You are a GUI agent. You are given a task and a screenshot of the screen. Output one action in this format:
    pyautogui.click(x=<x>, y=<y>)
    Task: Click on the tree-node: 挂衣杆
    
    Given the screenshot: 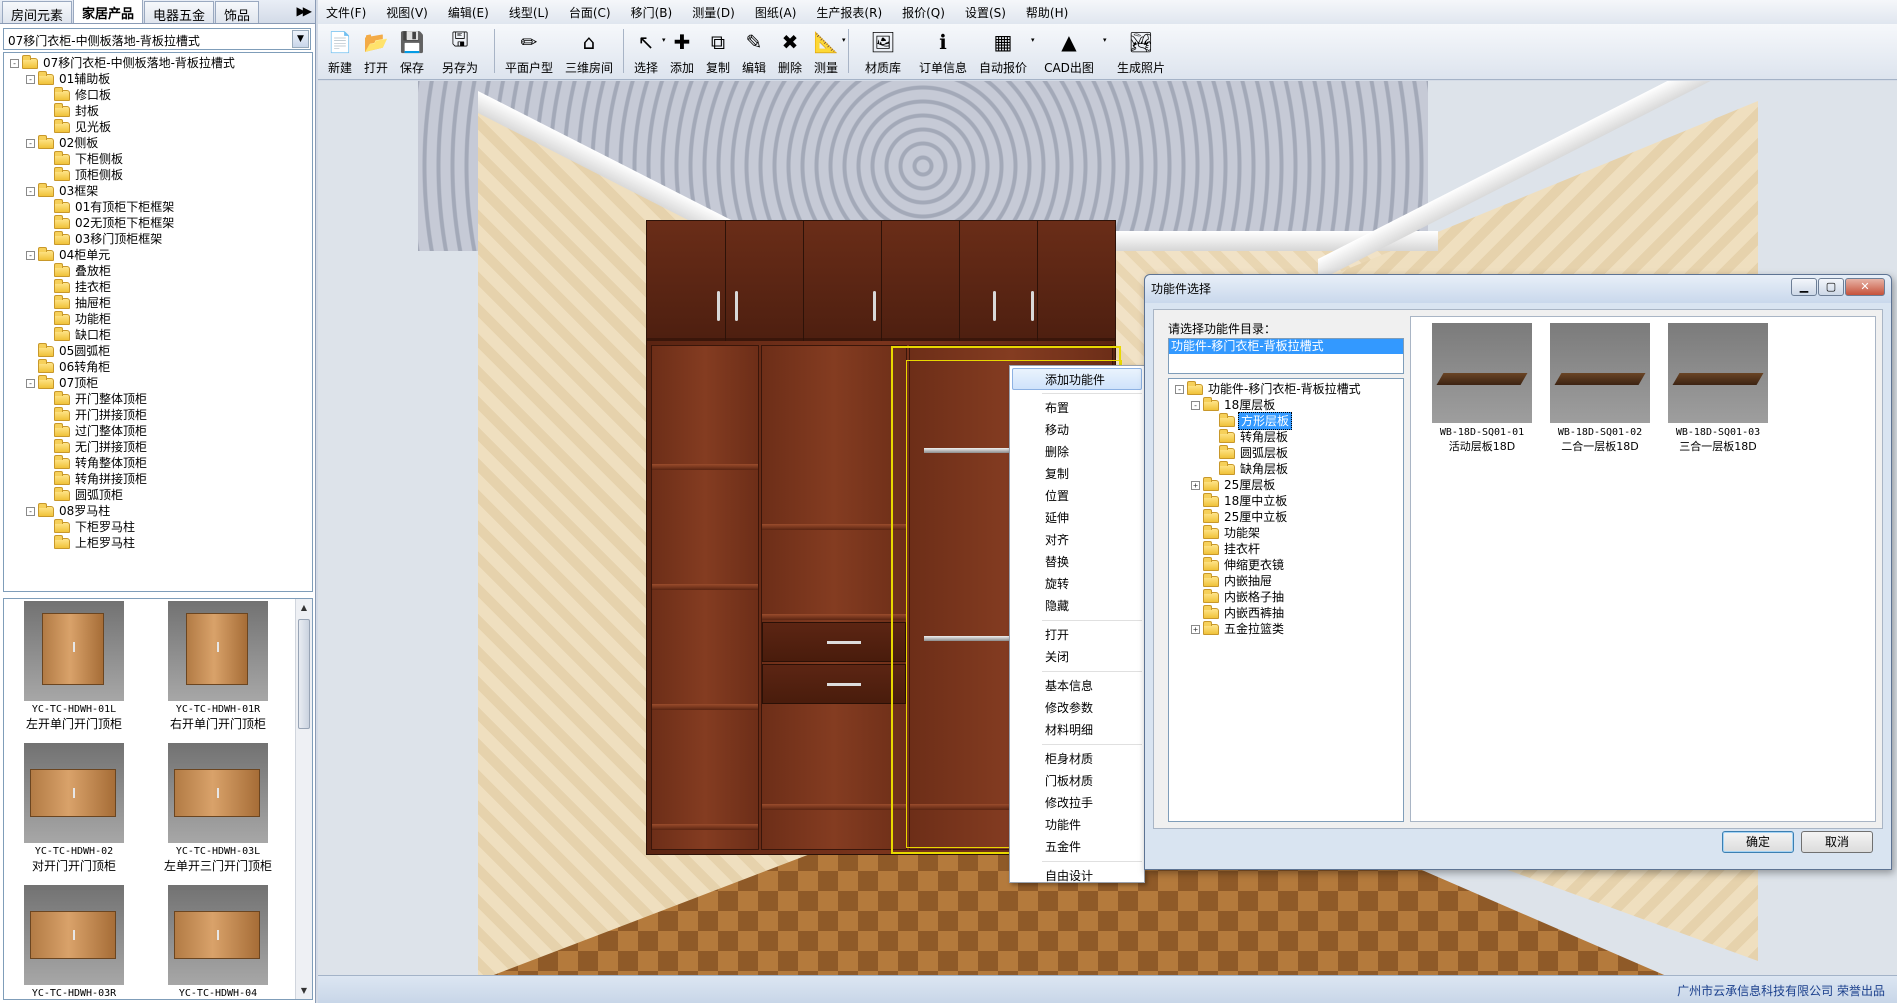 What is the action you would take?
    pyautogui.click(x=1286, y=548)
    